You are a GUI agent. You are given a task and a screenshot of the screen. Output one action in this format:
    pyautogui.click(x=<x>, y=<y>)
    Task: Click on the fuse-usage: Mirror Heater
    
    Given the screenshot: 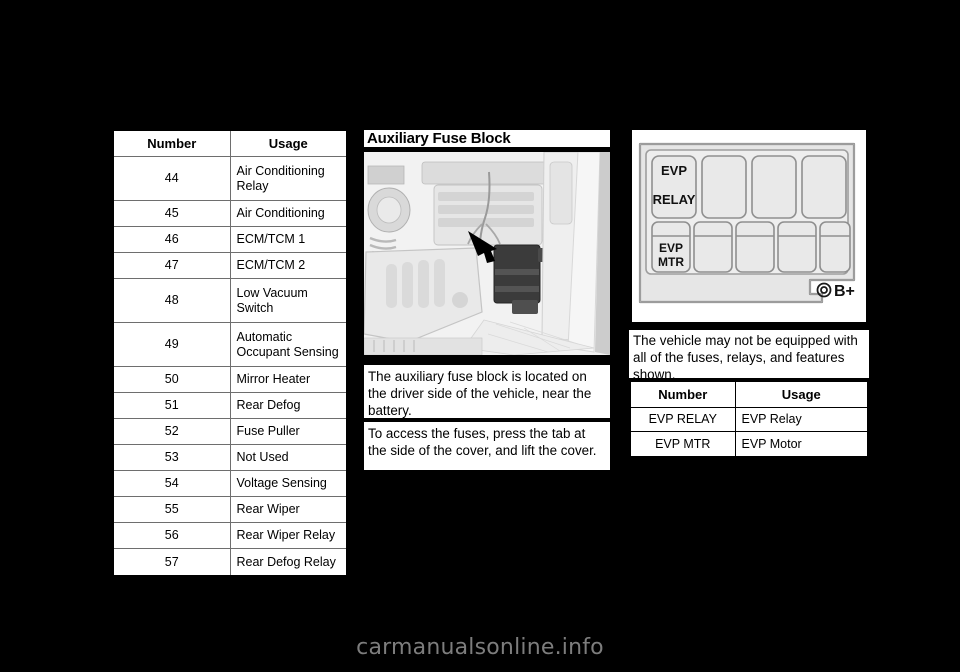 What is the action you would take?
    pyautogui.click(x=288, y=380)
    